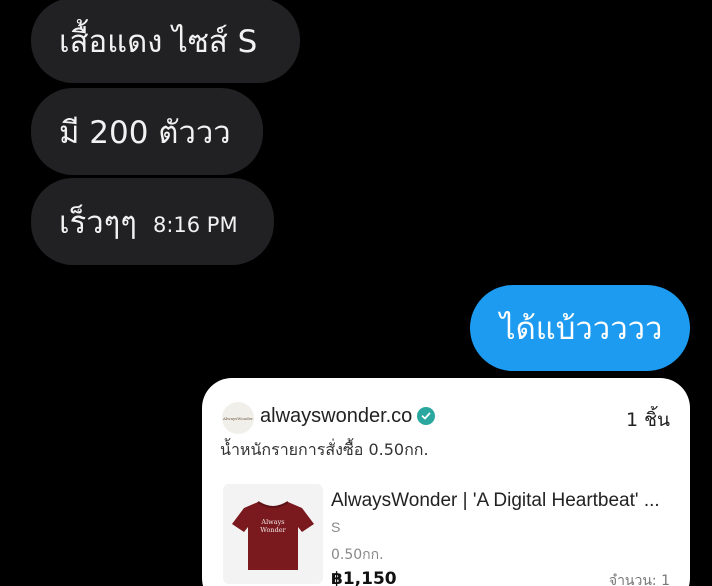 This screenshot has height=586, width=712. I want to click on message-text: ได้แบ้ววววว, so click(581, 329).